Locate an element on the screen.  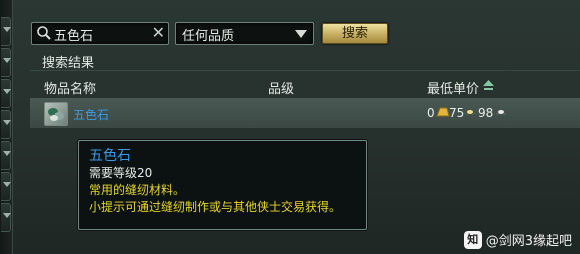
search-value: 五色石 is located at coordinates (74, 36).